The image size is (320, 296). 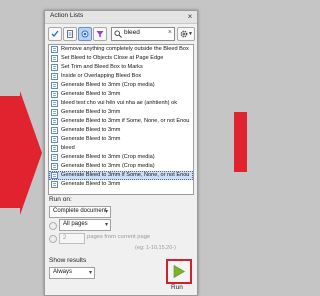 I want to click on play-icon, so click(x=179, y=271).